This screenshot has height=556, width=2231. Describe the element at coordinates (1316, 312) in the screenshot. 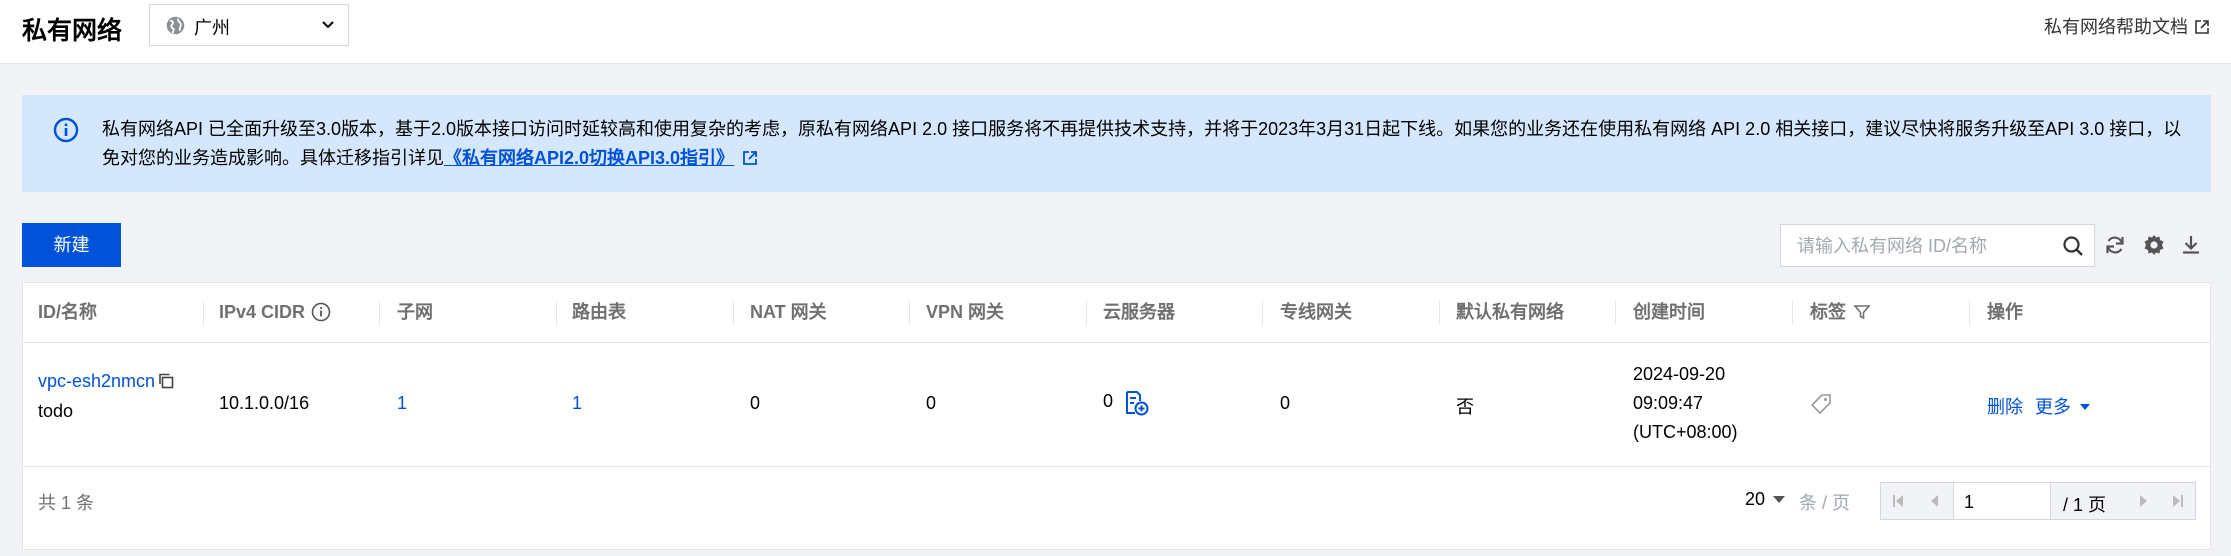

I see `col-dc-gateway: 专线网关` at that location.